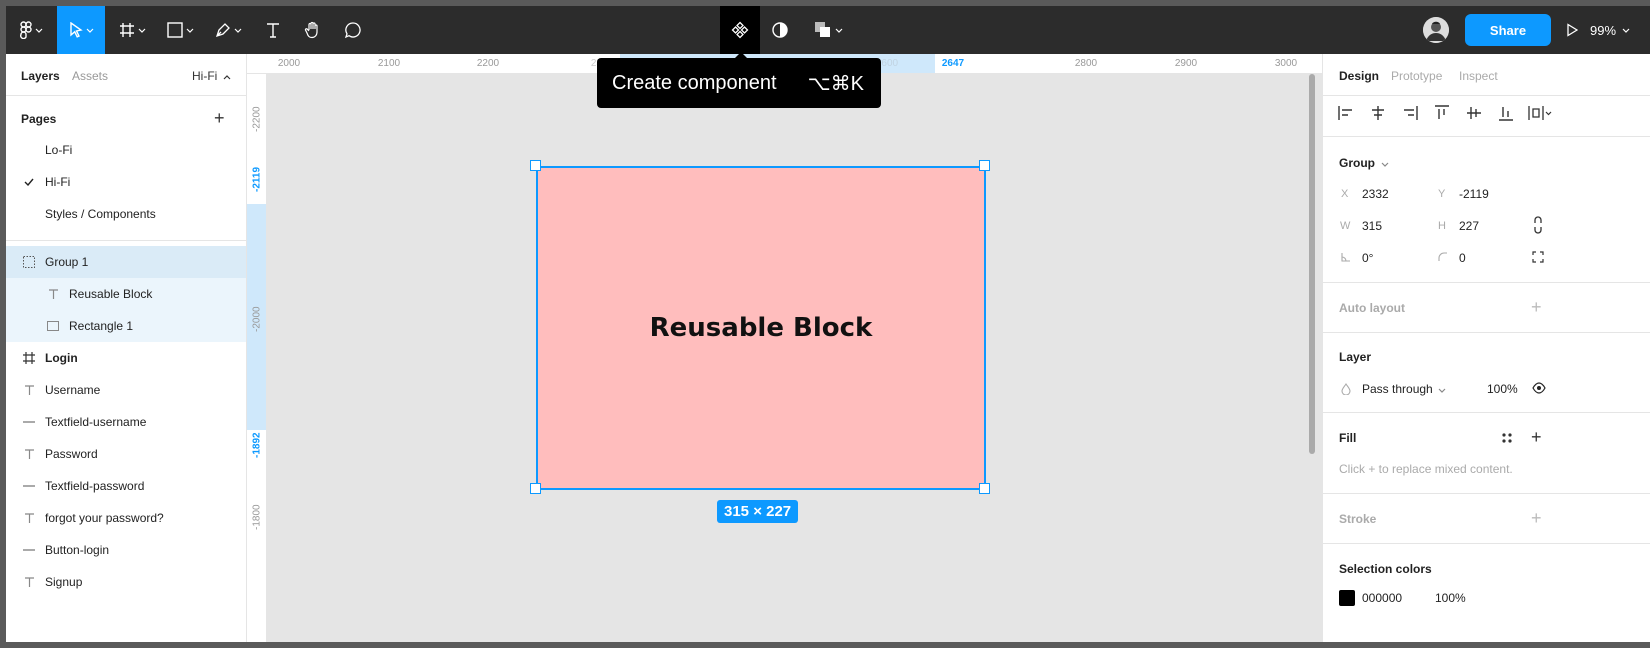 The height and width of the screenshot is (648, 1650). Describe the element at coordinates (1346, 113) in the screenshot. I see `align-left-icon` at that location.